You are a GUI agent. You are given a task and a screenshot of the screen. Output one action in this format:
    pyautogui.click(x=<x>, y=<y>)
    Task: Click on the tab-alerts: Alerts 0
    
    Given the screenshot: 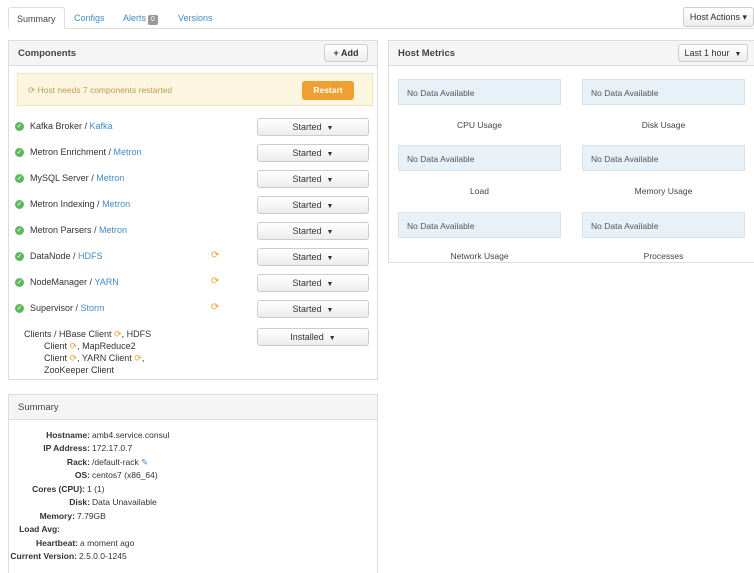 What is the action you would take?
    pyautogui.click(x=140, y=18)
    